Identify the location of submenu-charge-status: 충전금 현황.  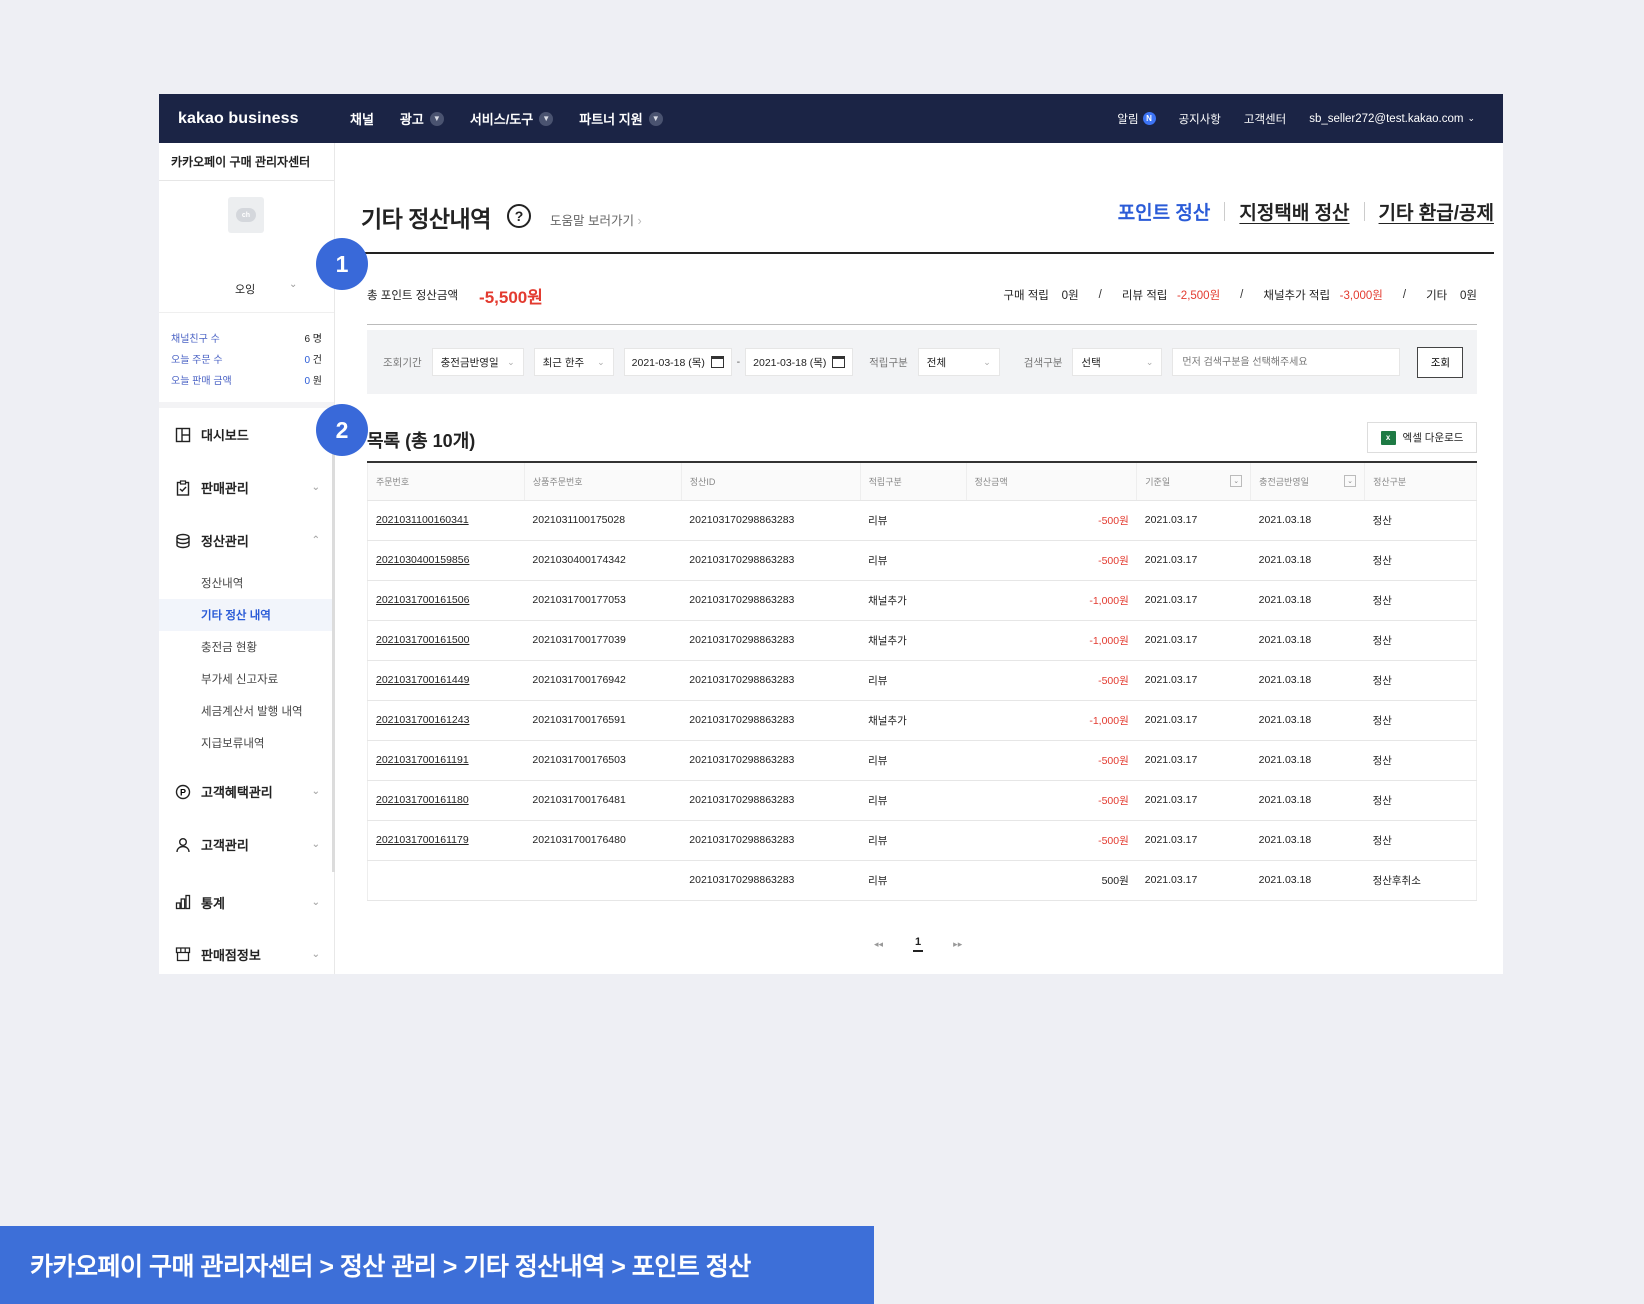
(246, 647).